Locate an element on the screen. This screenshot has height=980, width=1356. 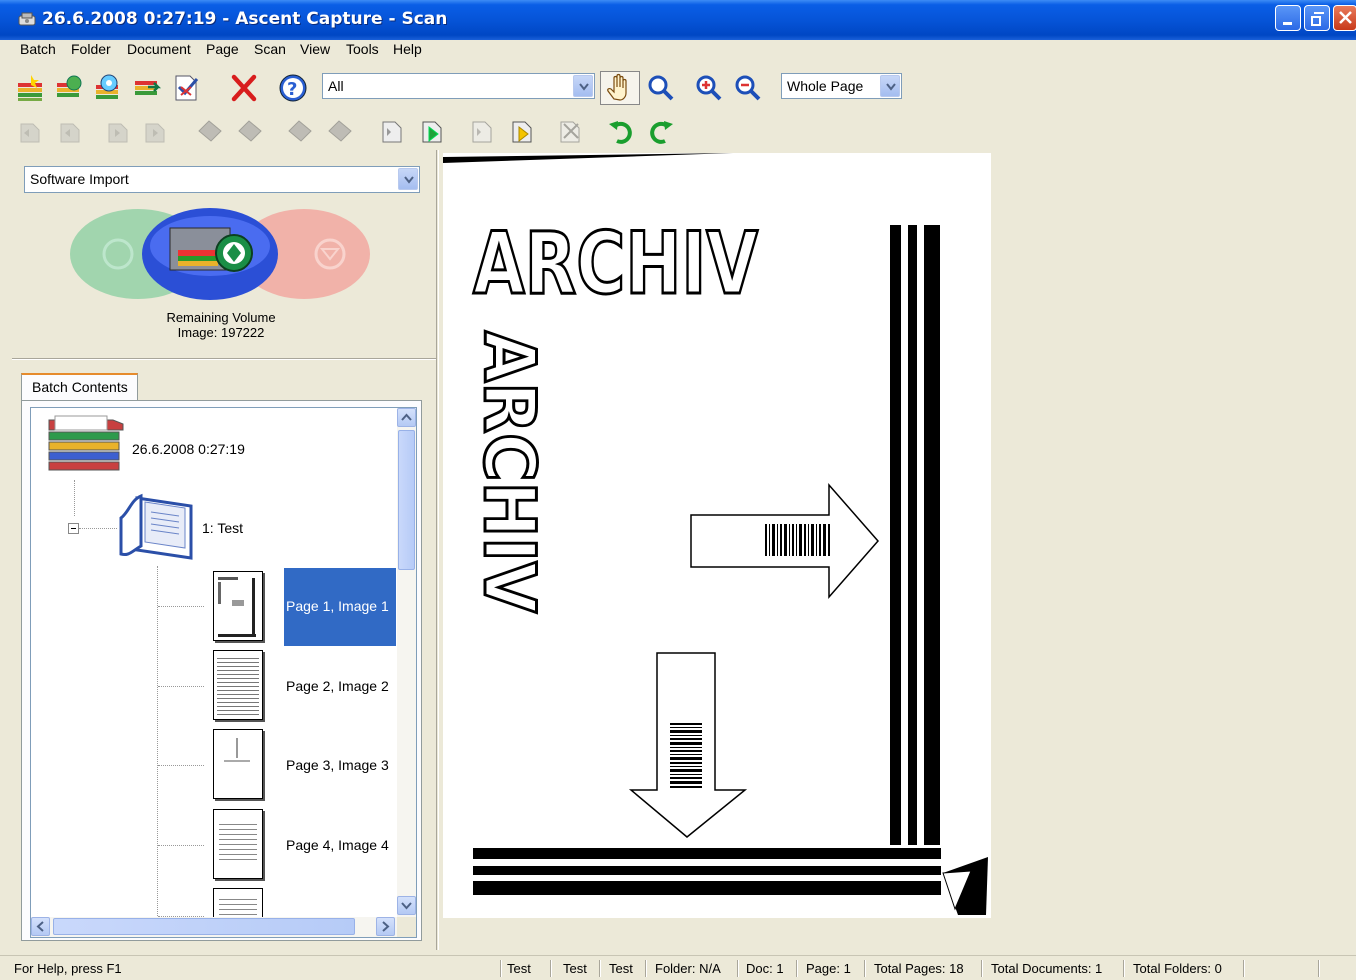
status-batch-class: Test is located at coordinates (519, 968).